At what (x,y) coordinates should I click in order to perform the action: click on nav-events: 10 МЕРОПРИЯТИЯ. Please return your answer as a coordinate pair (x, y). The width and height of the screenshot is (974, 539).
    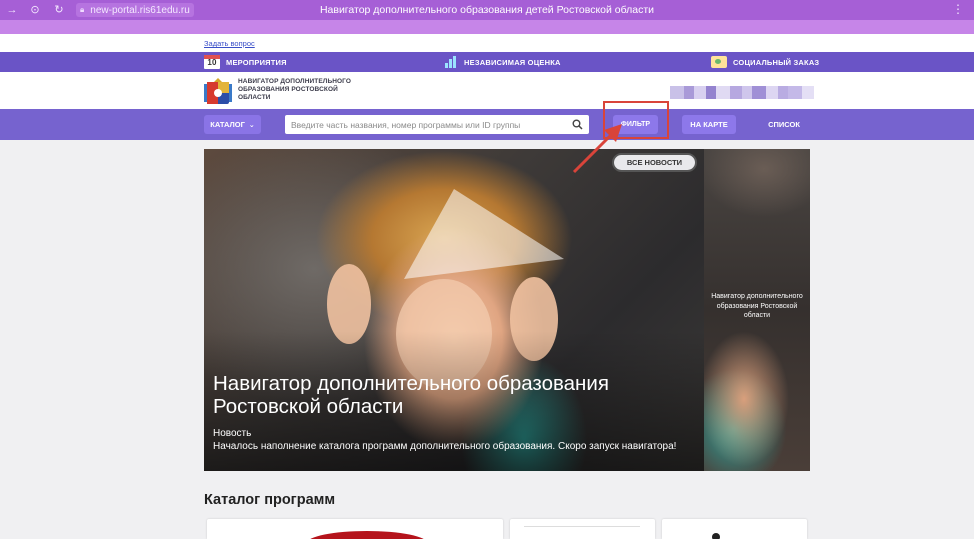
    Looking at the image, I should click on (245, 62).